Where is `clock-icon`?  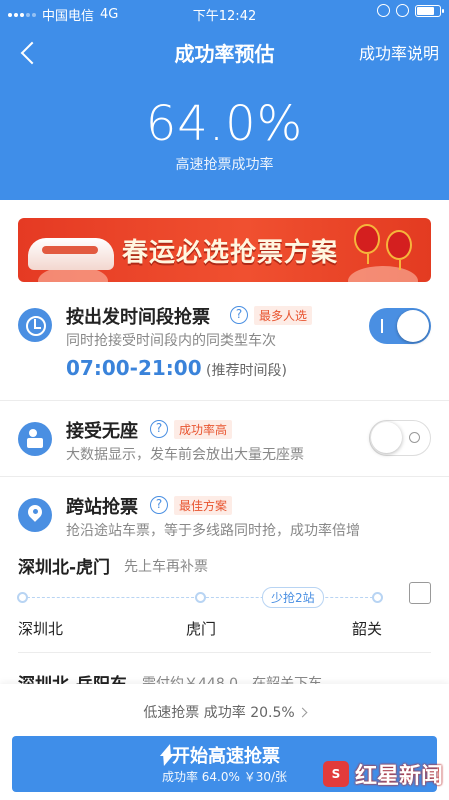 clock-icon is located at coordinates (35, 325).